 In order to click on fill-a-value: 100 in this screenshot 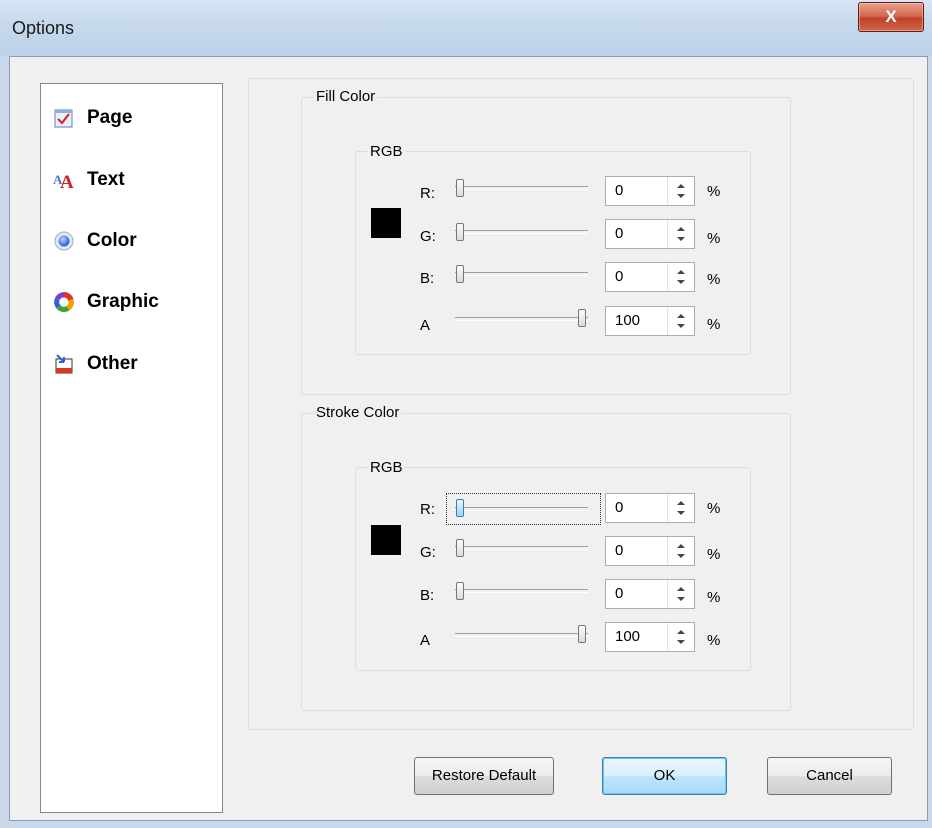, I will do `click(627, 320)`.